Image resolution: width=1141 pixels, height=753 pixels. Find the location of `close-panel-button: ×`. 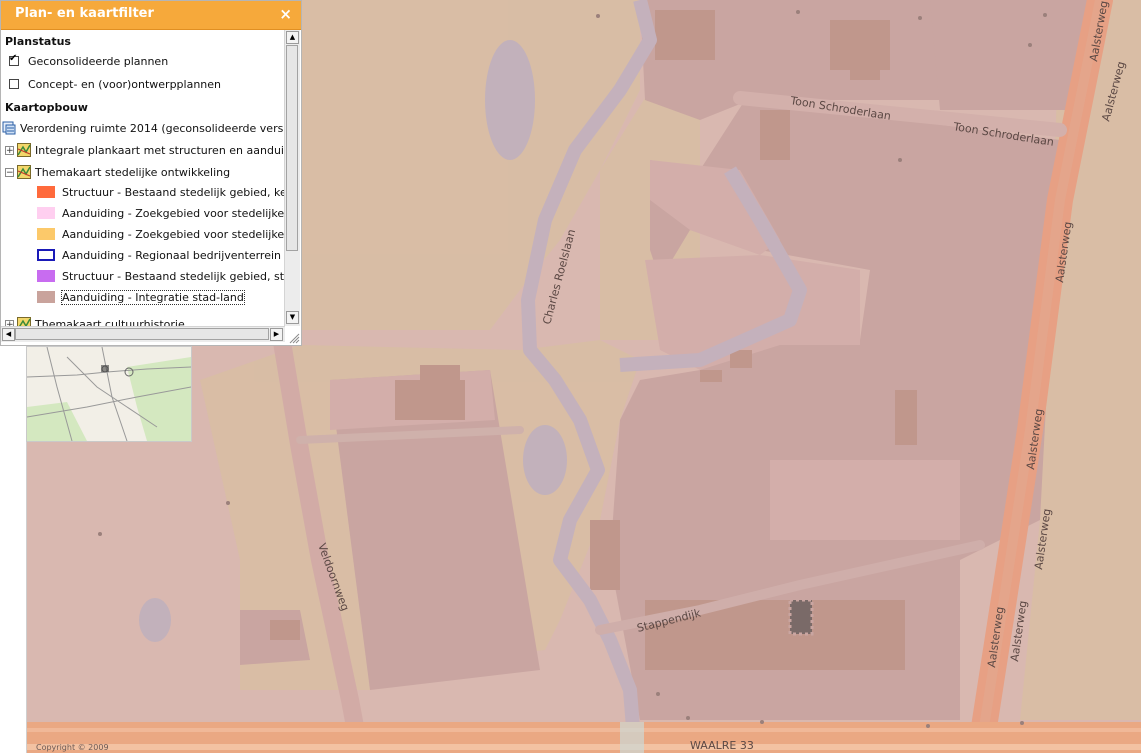

close-panel-button: × is located at coordinates (285, 14).